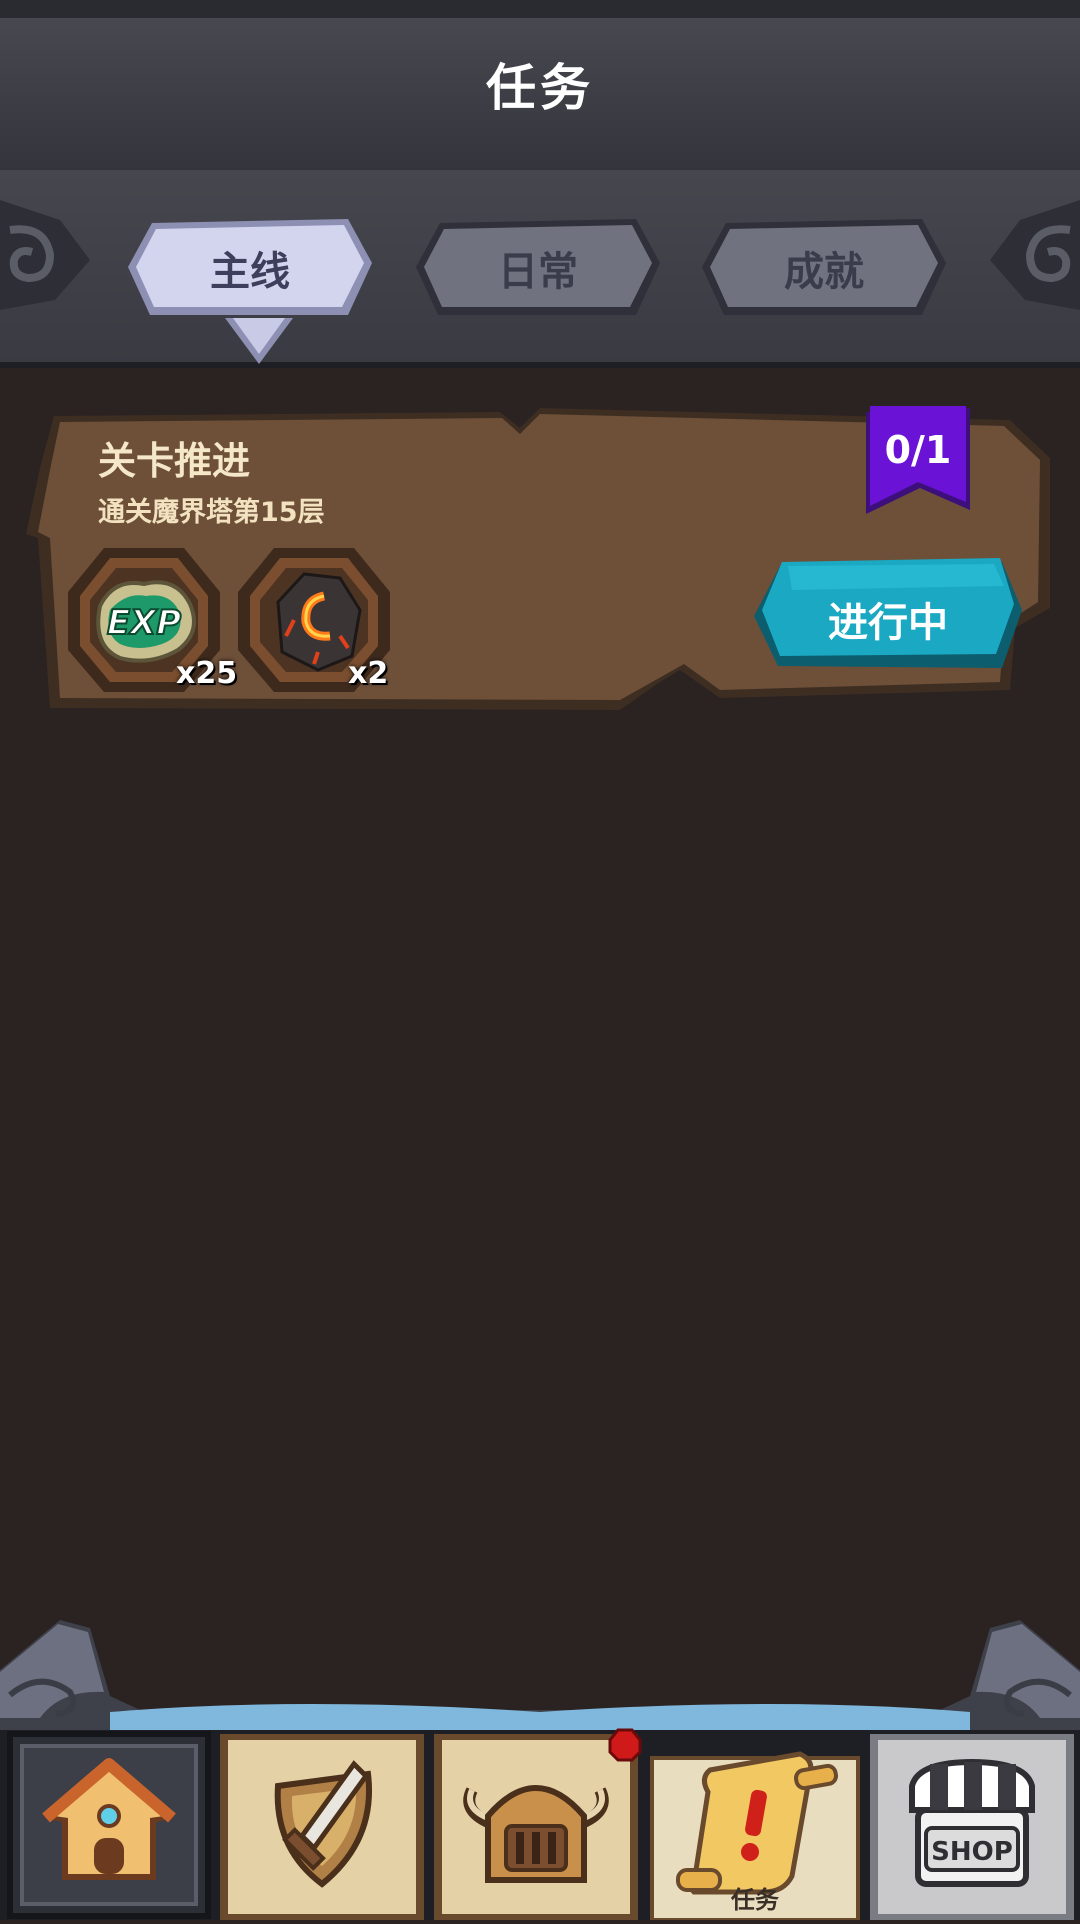  What do you see at coordinates (888, 623) in the screenshot?
I see `in-progress-label: 进行中` at bounding box center [888, 623].